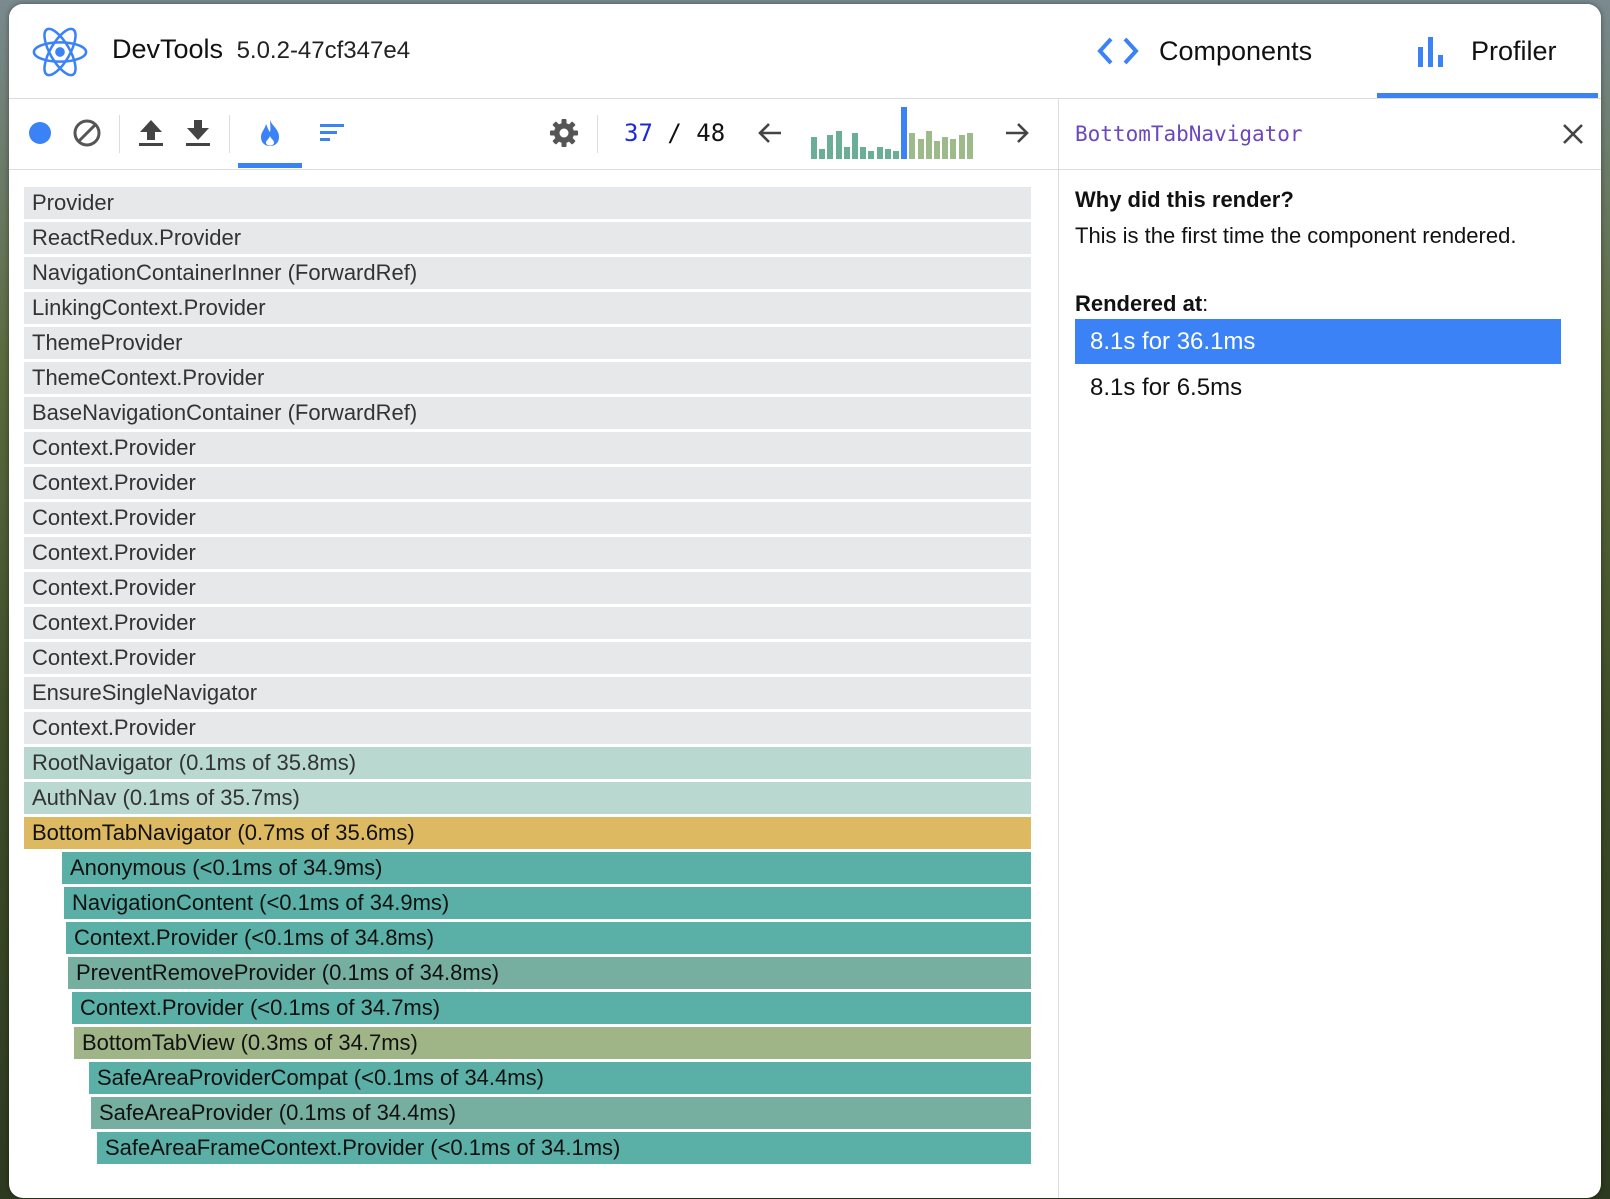  I want to click on commit-current: 37, so click(638, 133).